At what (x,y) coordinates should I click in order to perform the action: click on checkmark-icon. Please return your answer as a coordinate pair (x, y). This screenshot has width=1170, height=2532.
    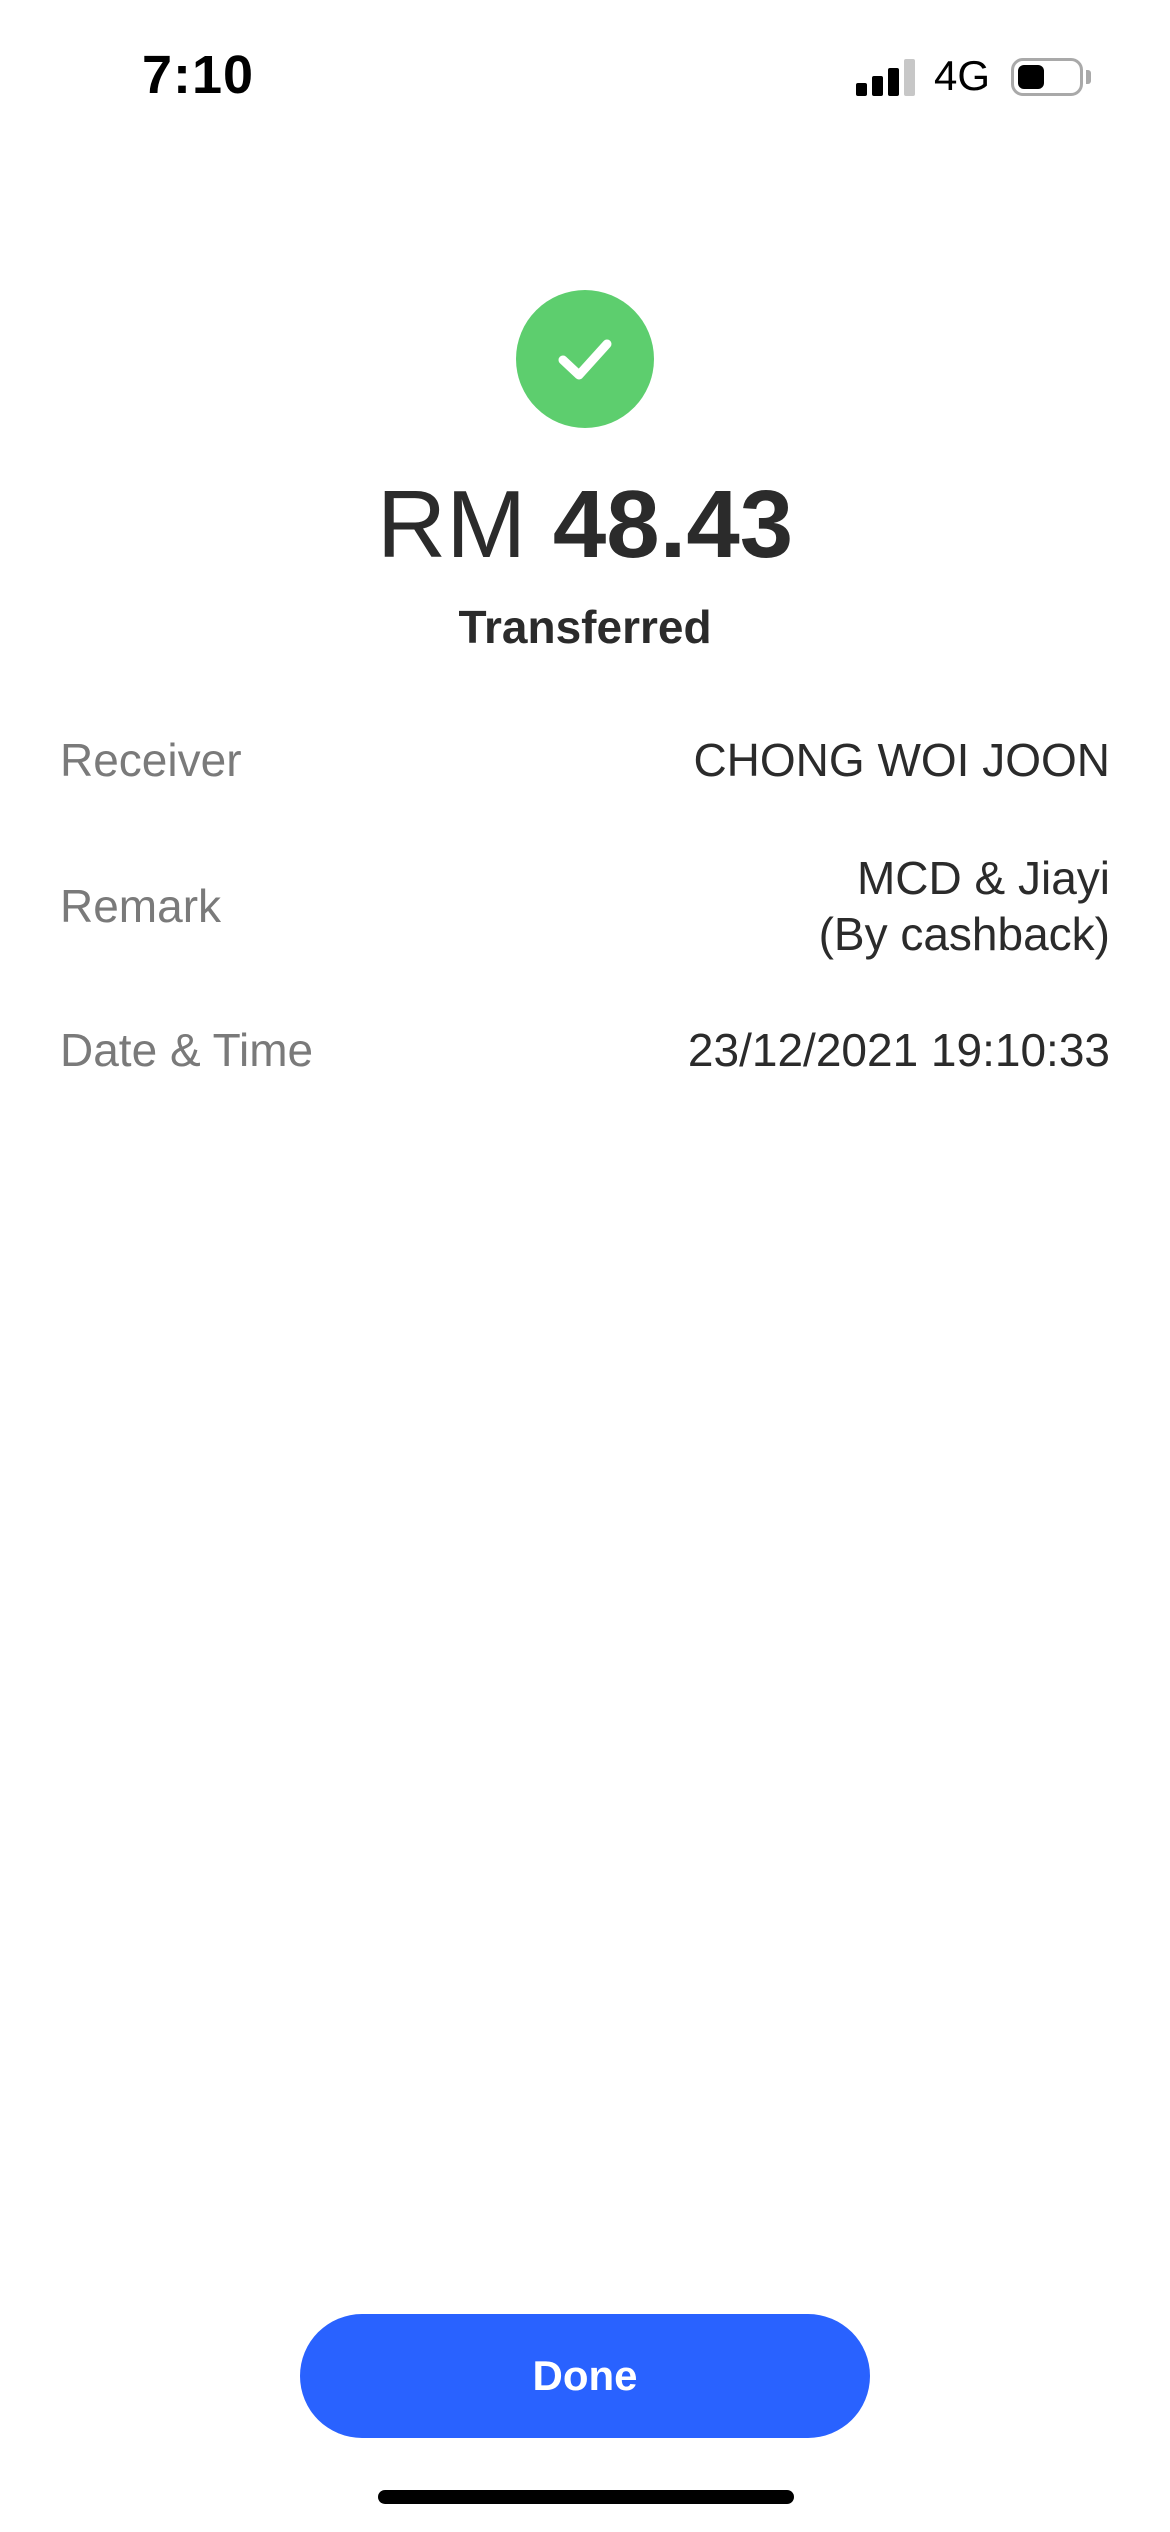
    Looking at the image, I should click on (585, 359).